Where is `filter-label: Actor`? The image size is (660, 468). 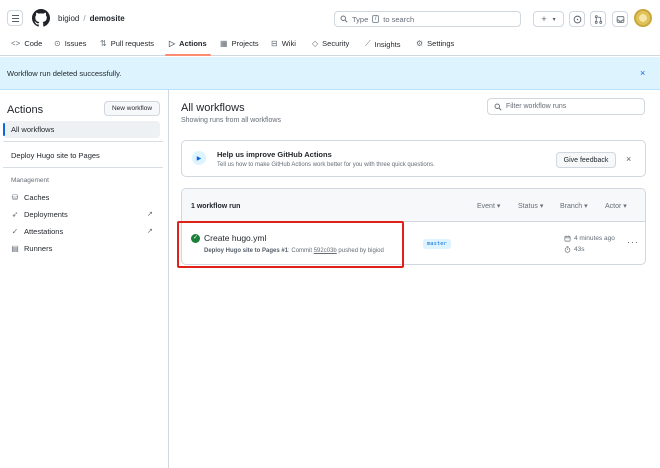
filter-label: Actor is located at coordinates (613, 206).